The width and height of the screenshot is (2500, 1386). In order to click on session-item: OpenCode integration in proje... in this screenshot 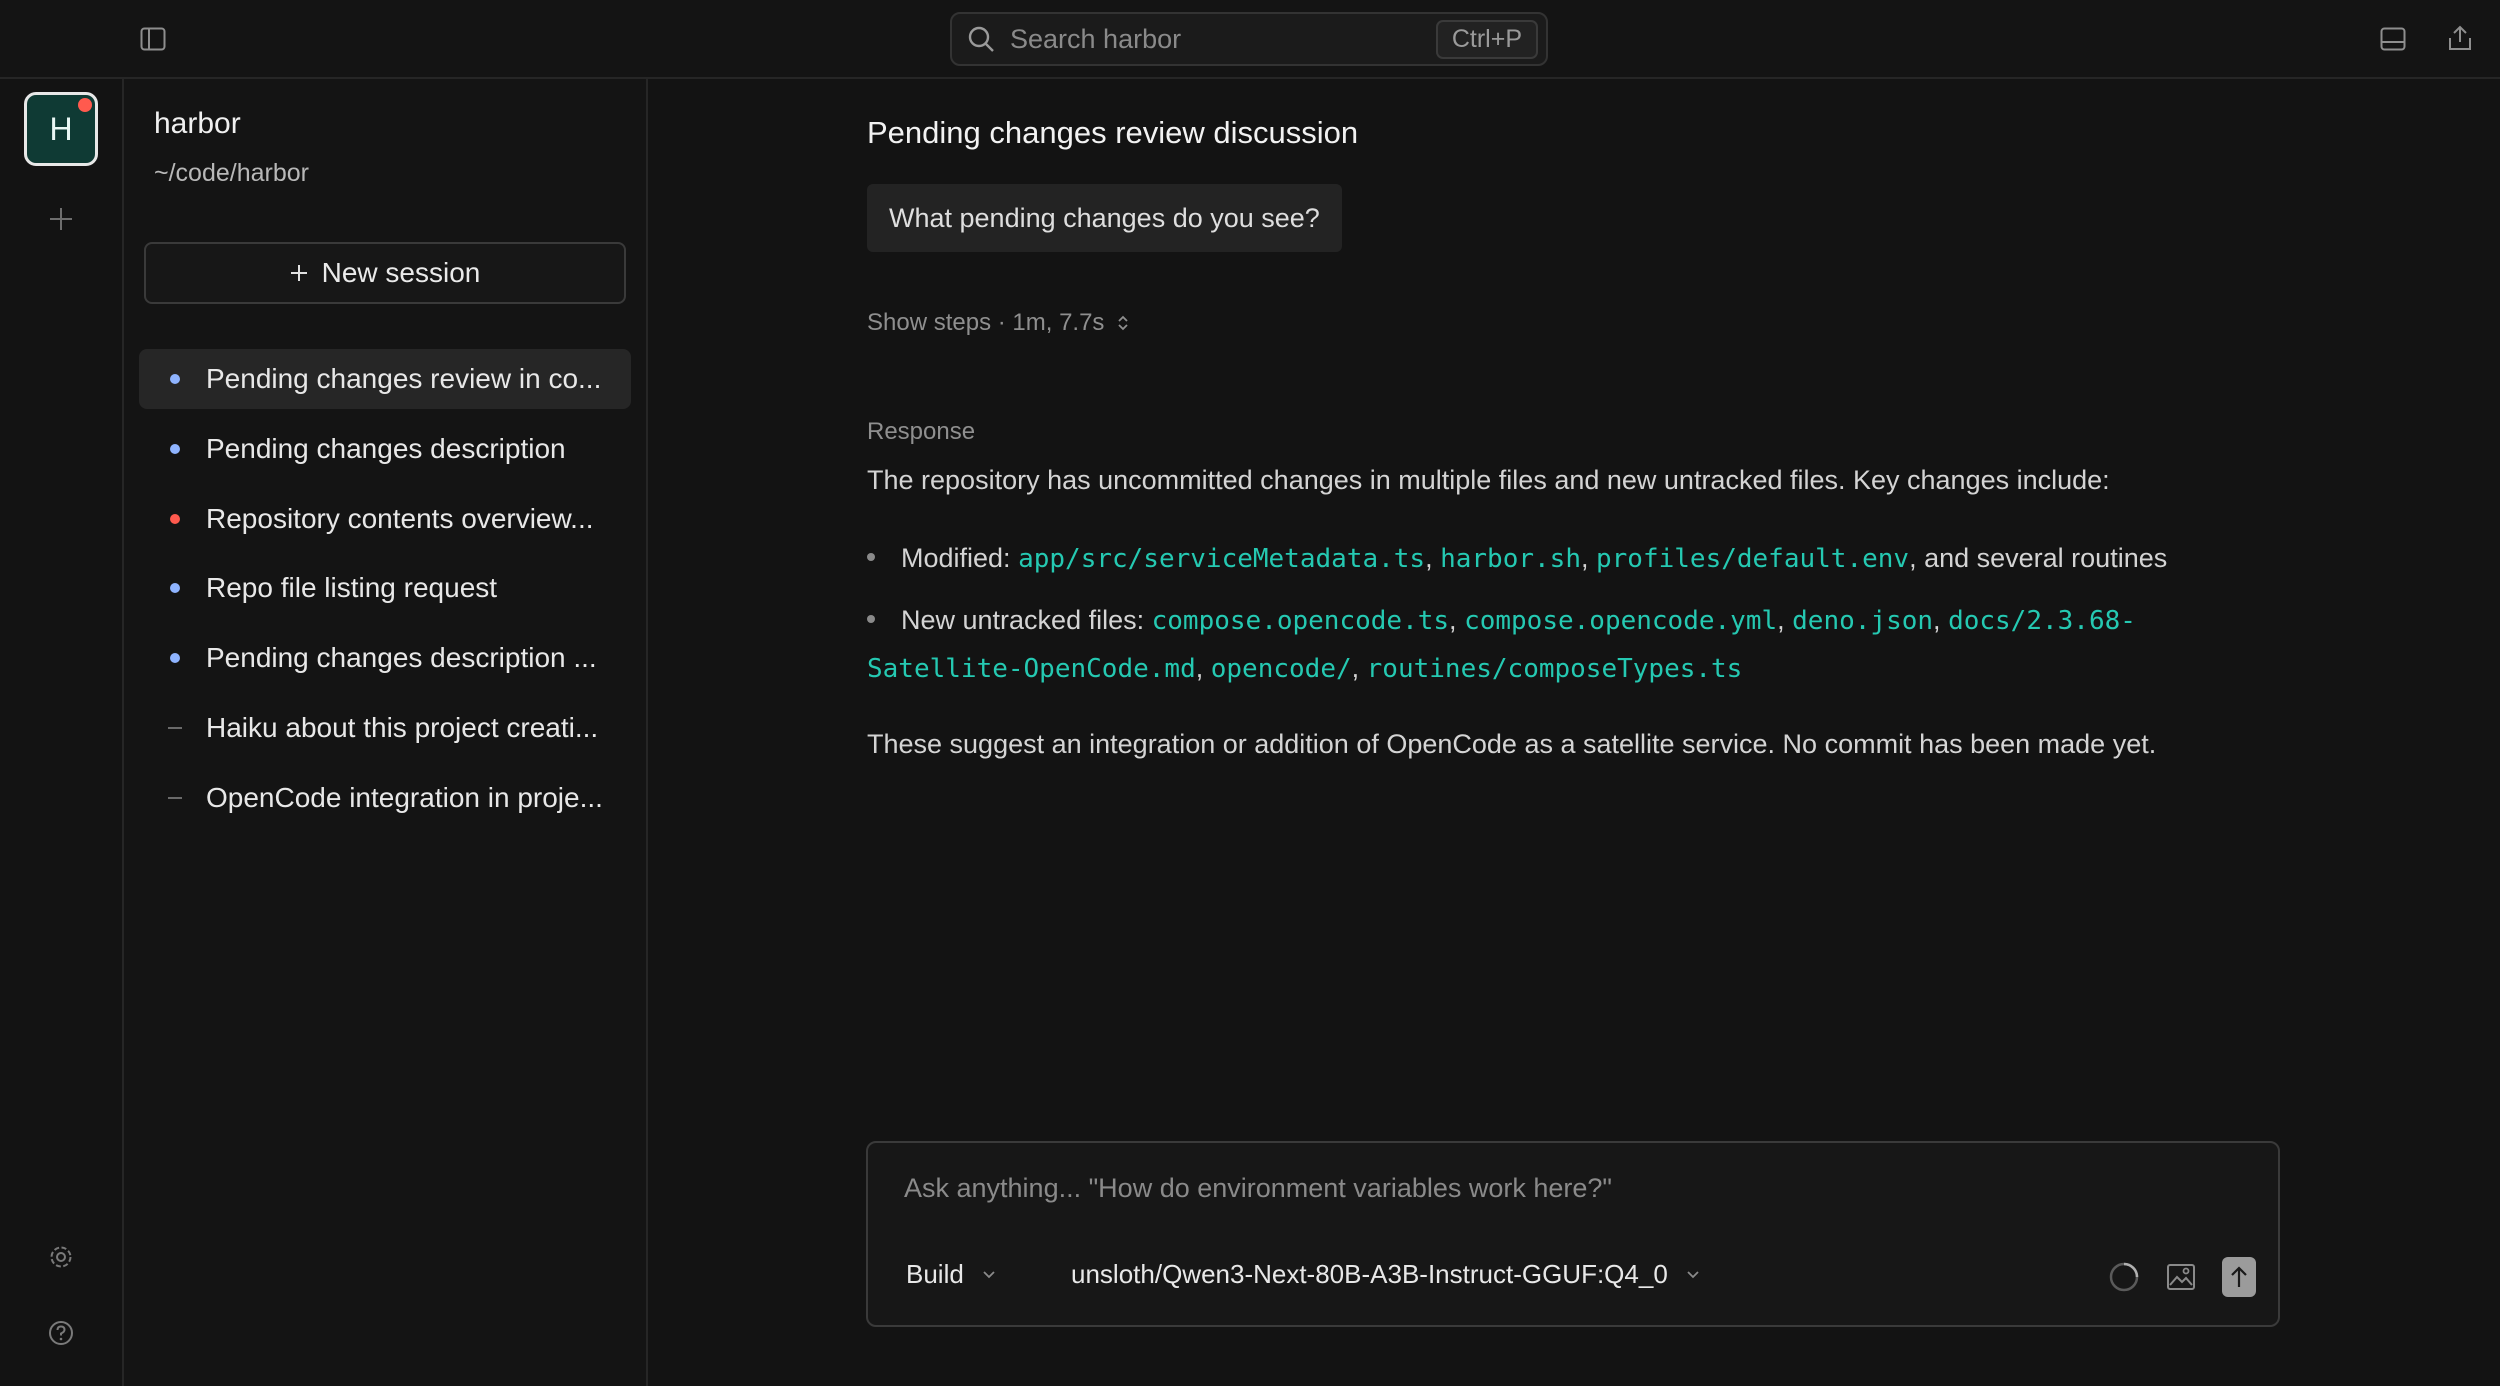, I will do `click(385, 798)`.